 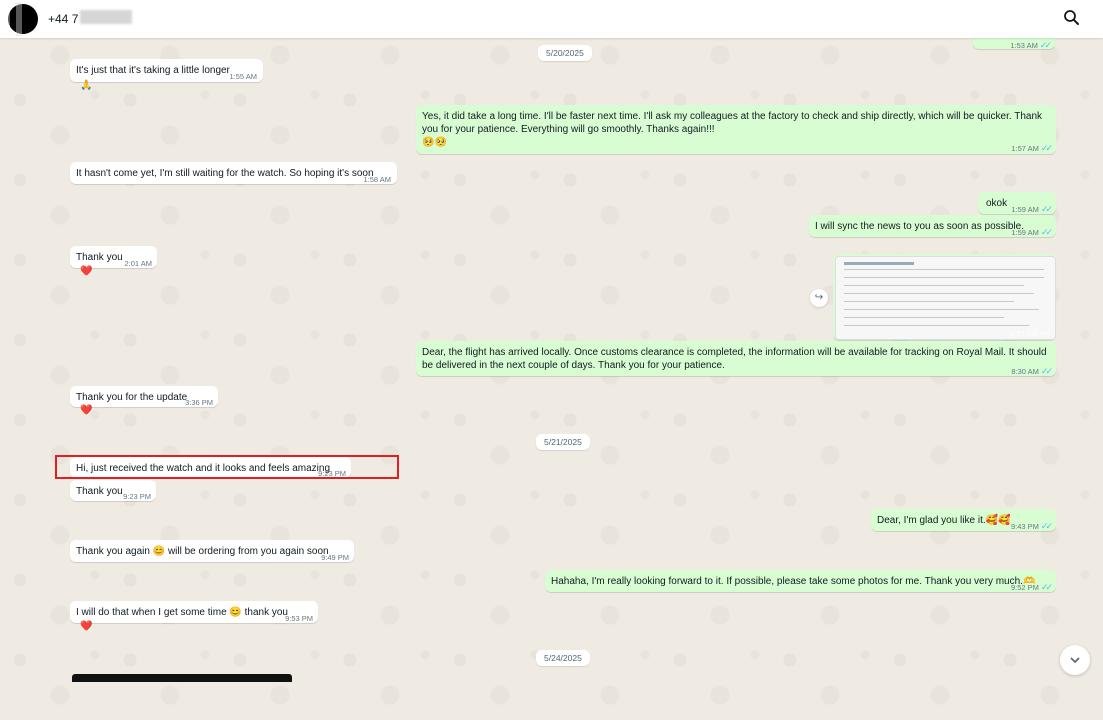 What do you see at coordinates (944, 520) in the screenshot?
I see `message-text: Dear, I'm glad you like it.🥰🥰` at bounding box center [944, 520].